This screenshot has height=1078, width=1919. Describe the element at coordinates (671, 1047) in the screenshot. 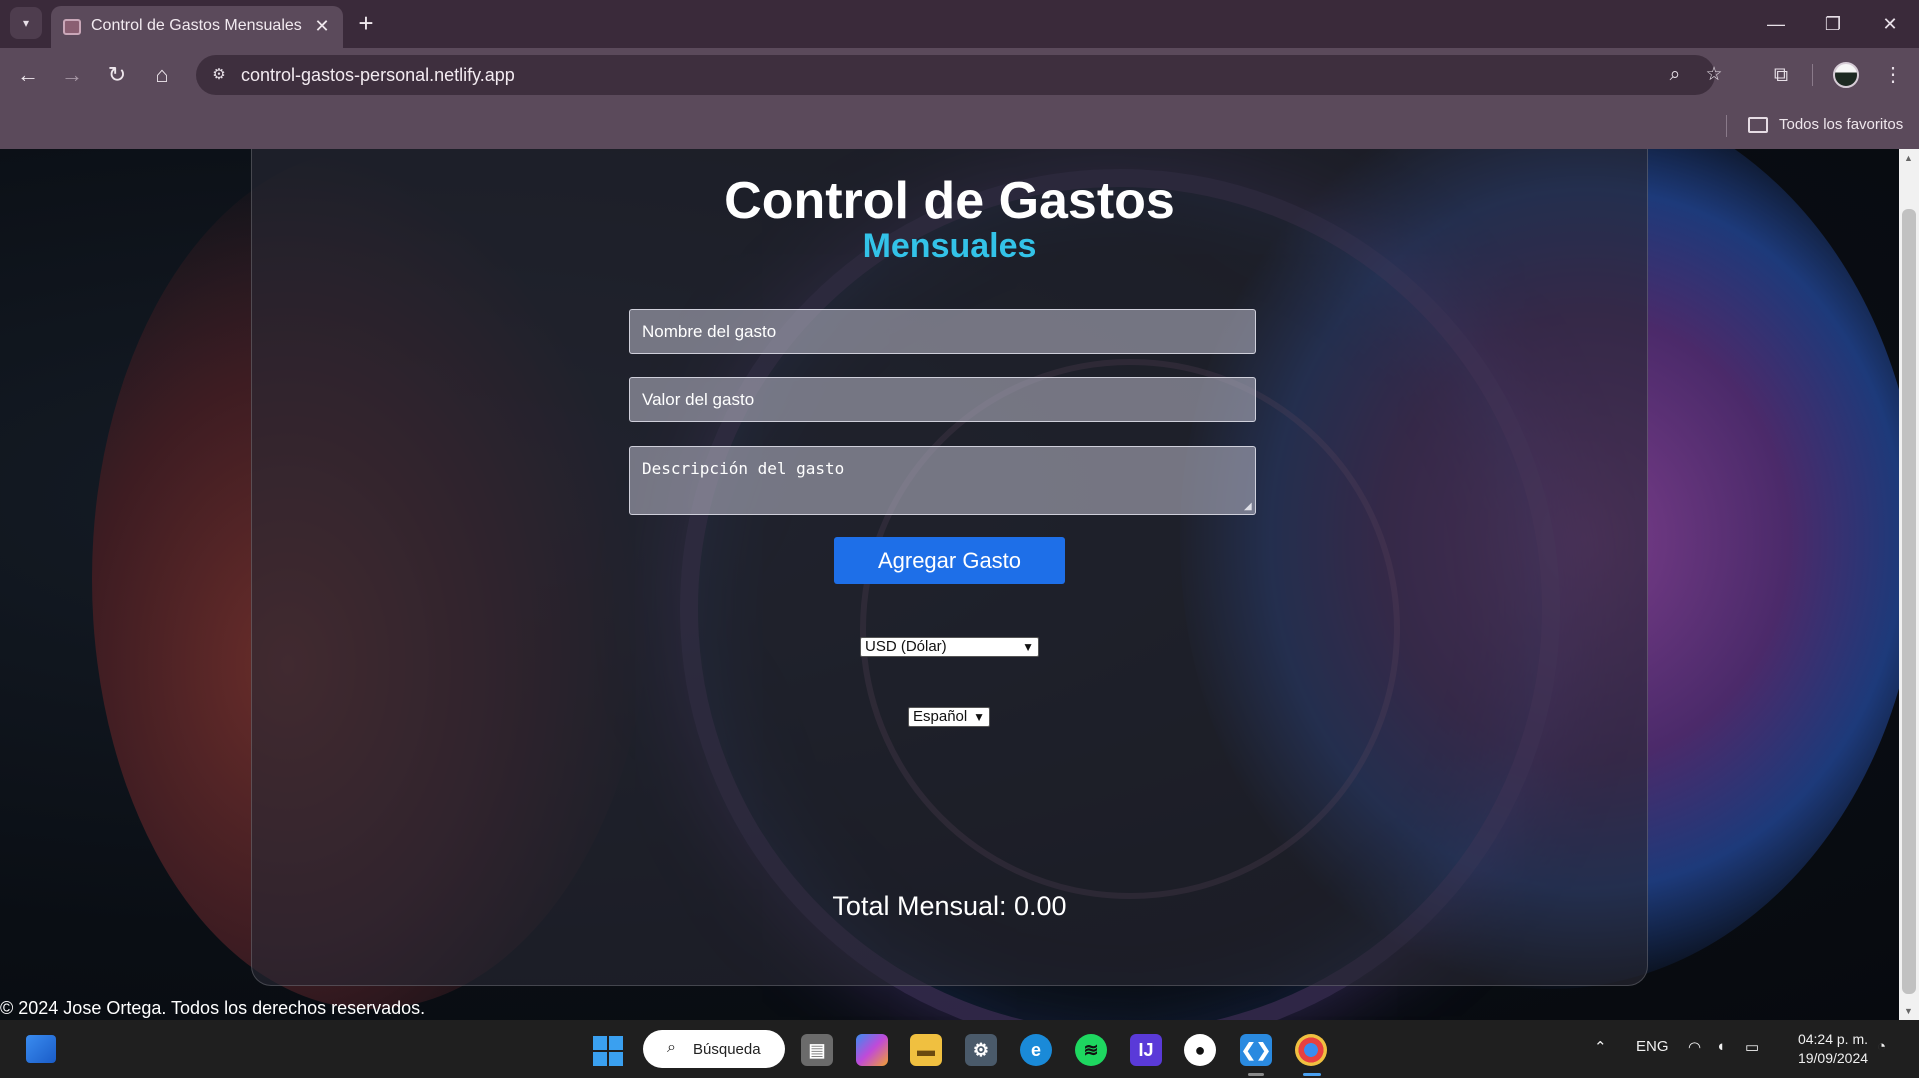

I see `search-icon: ⌕` at that location.